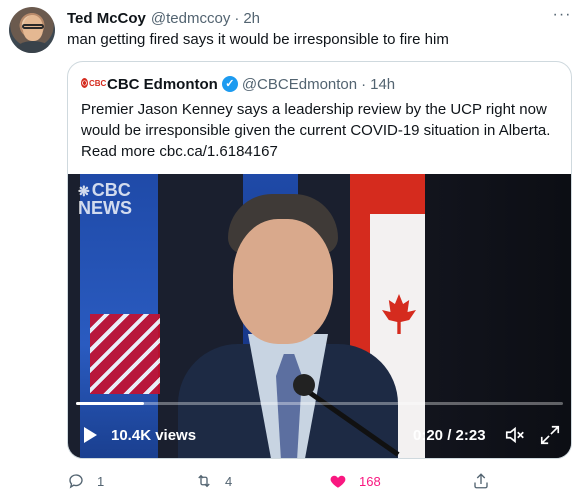  I want to click on cbc-logo-icon: CBC, so click(93, 84).